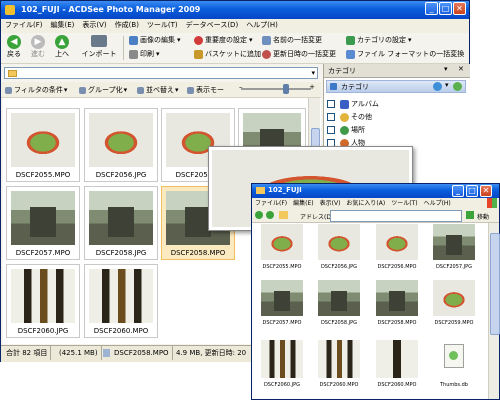 The height and width of the screenshot is (400, 500). I want to click on batch-format-label: ファイル フォーマットの一括変換, so click(411, 54).